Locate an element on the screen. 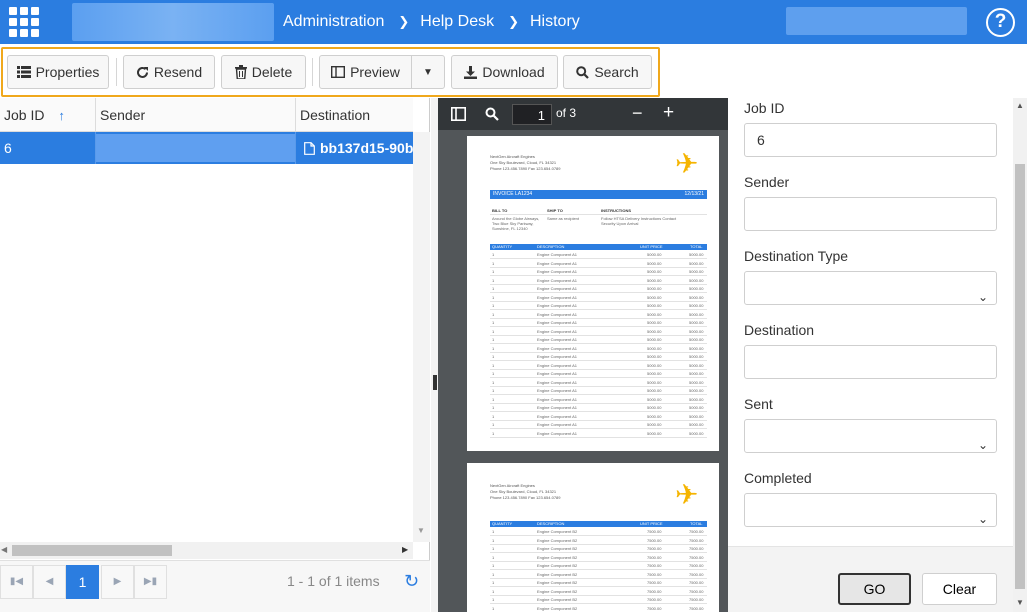 The height and width of the screenshot is (612, 1027). chevron-right-icon: ❯ is located at coordinates (513, 21).